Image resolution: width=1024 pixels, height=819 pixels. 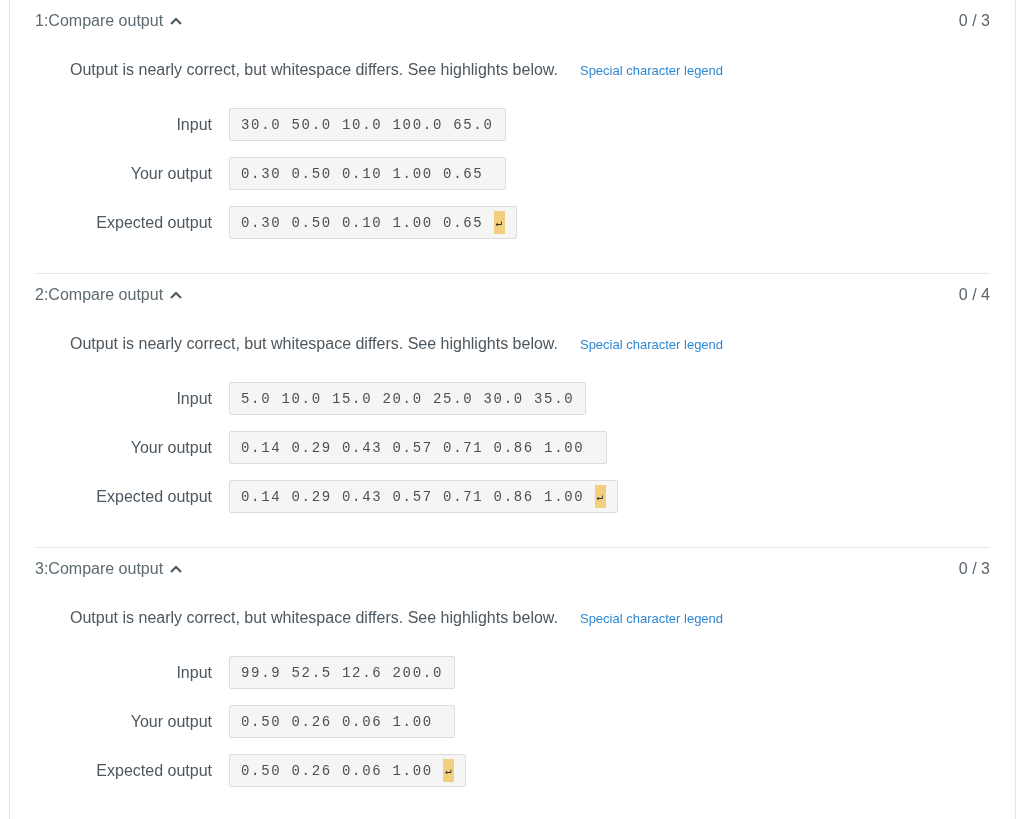 I want to click on score-text: 0 / 4, so click(x=974, y=295).